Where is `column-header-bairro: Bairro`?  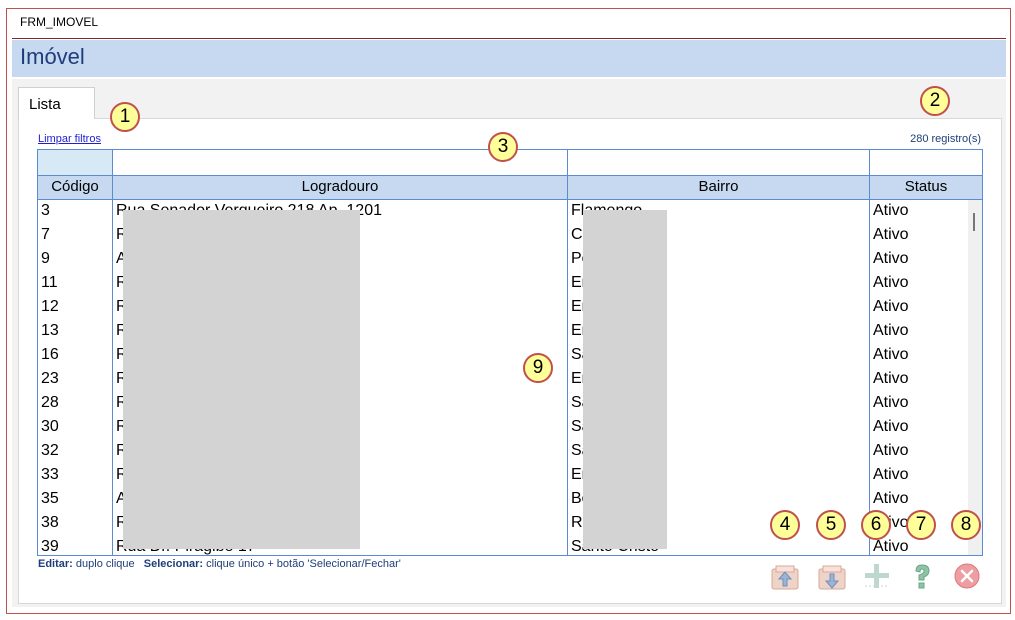
column-header-bairro: Bairro is located at coordinates (719, 187).